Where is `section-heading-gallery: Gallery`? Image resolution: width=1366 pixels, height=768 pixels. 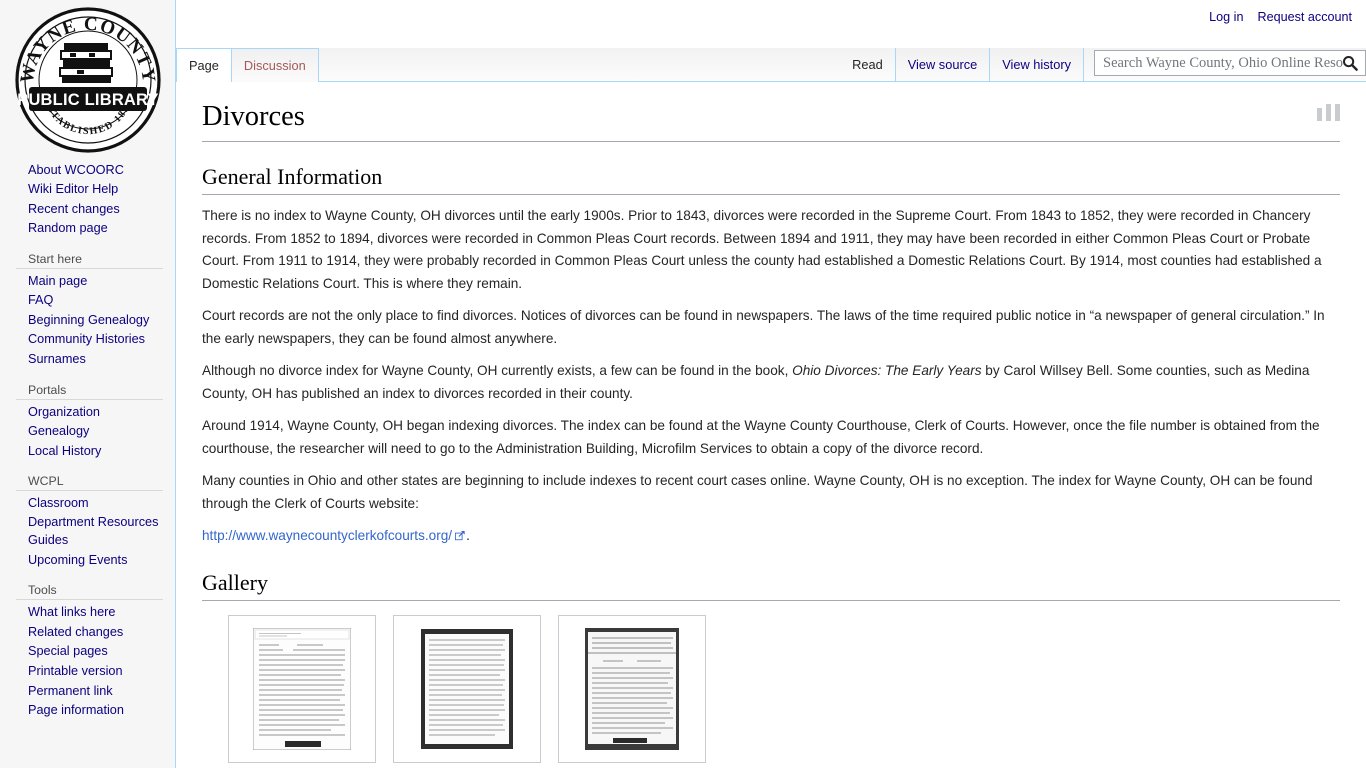
section-heading-gallery: Gallery is located at coordinates (771, 585).